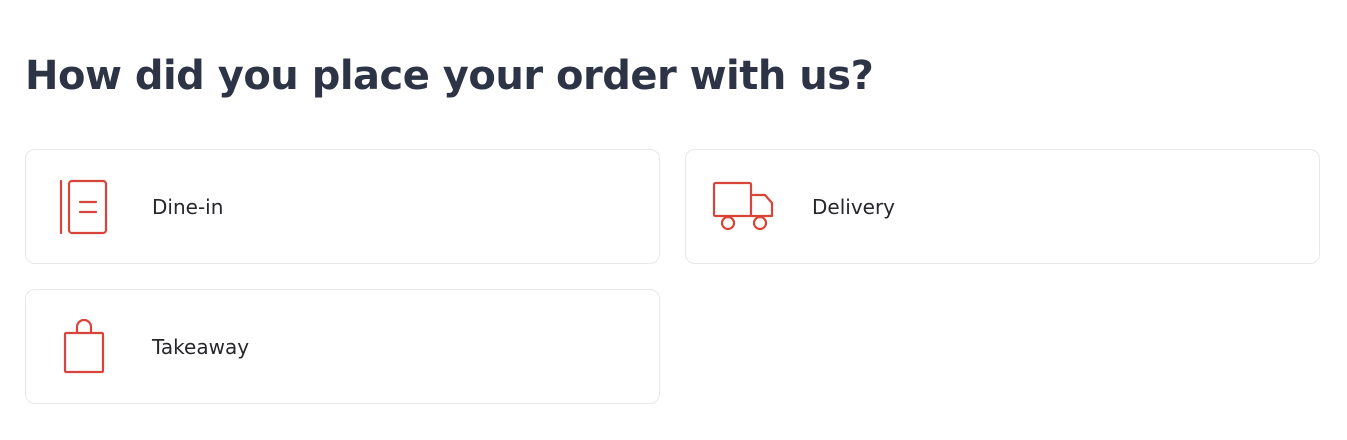  I want to click on option-takeaway: Takeaway, so click(342, 346).